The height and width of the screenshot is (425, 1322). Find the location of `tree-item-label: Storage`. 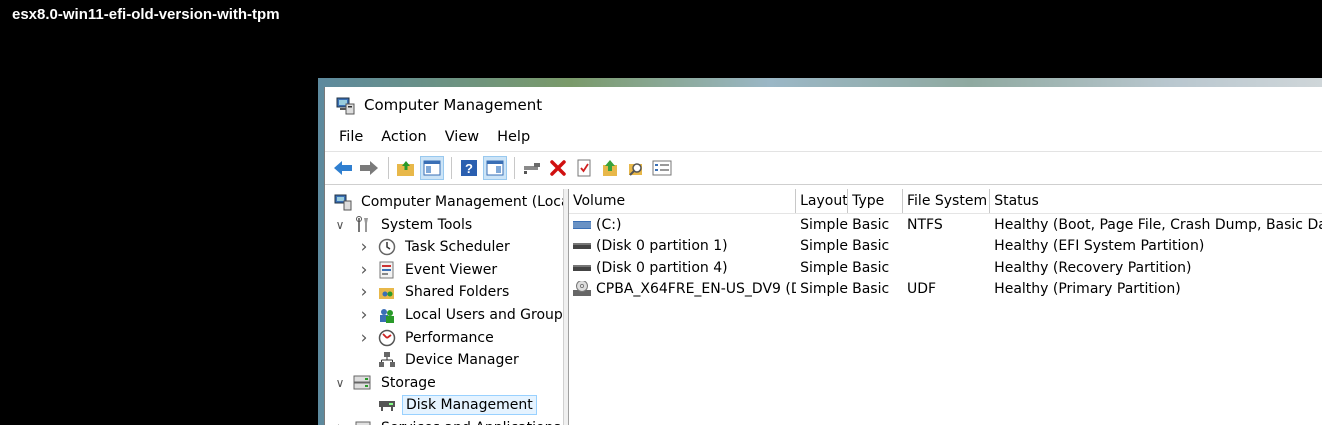

tree-item-label: Storage is located at coordinates (408, 382).